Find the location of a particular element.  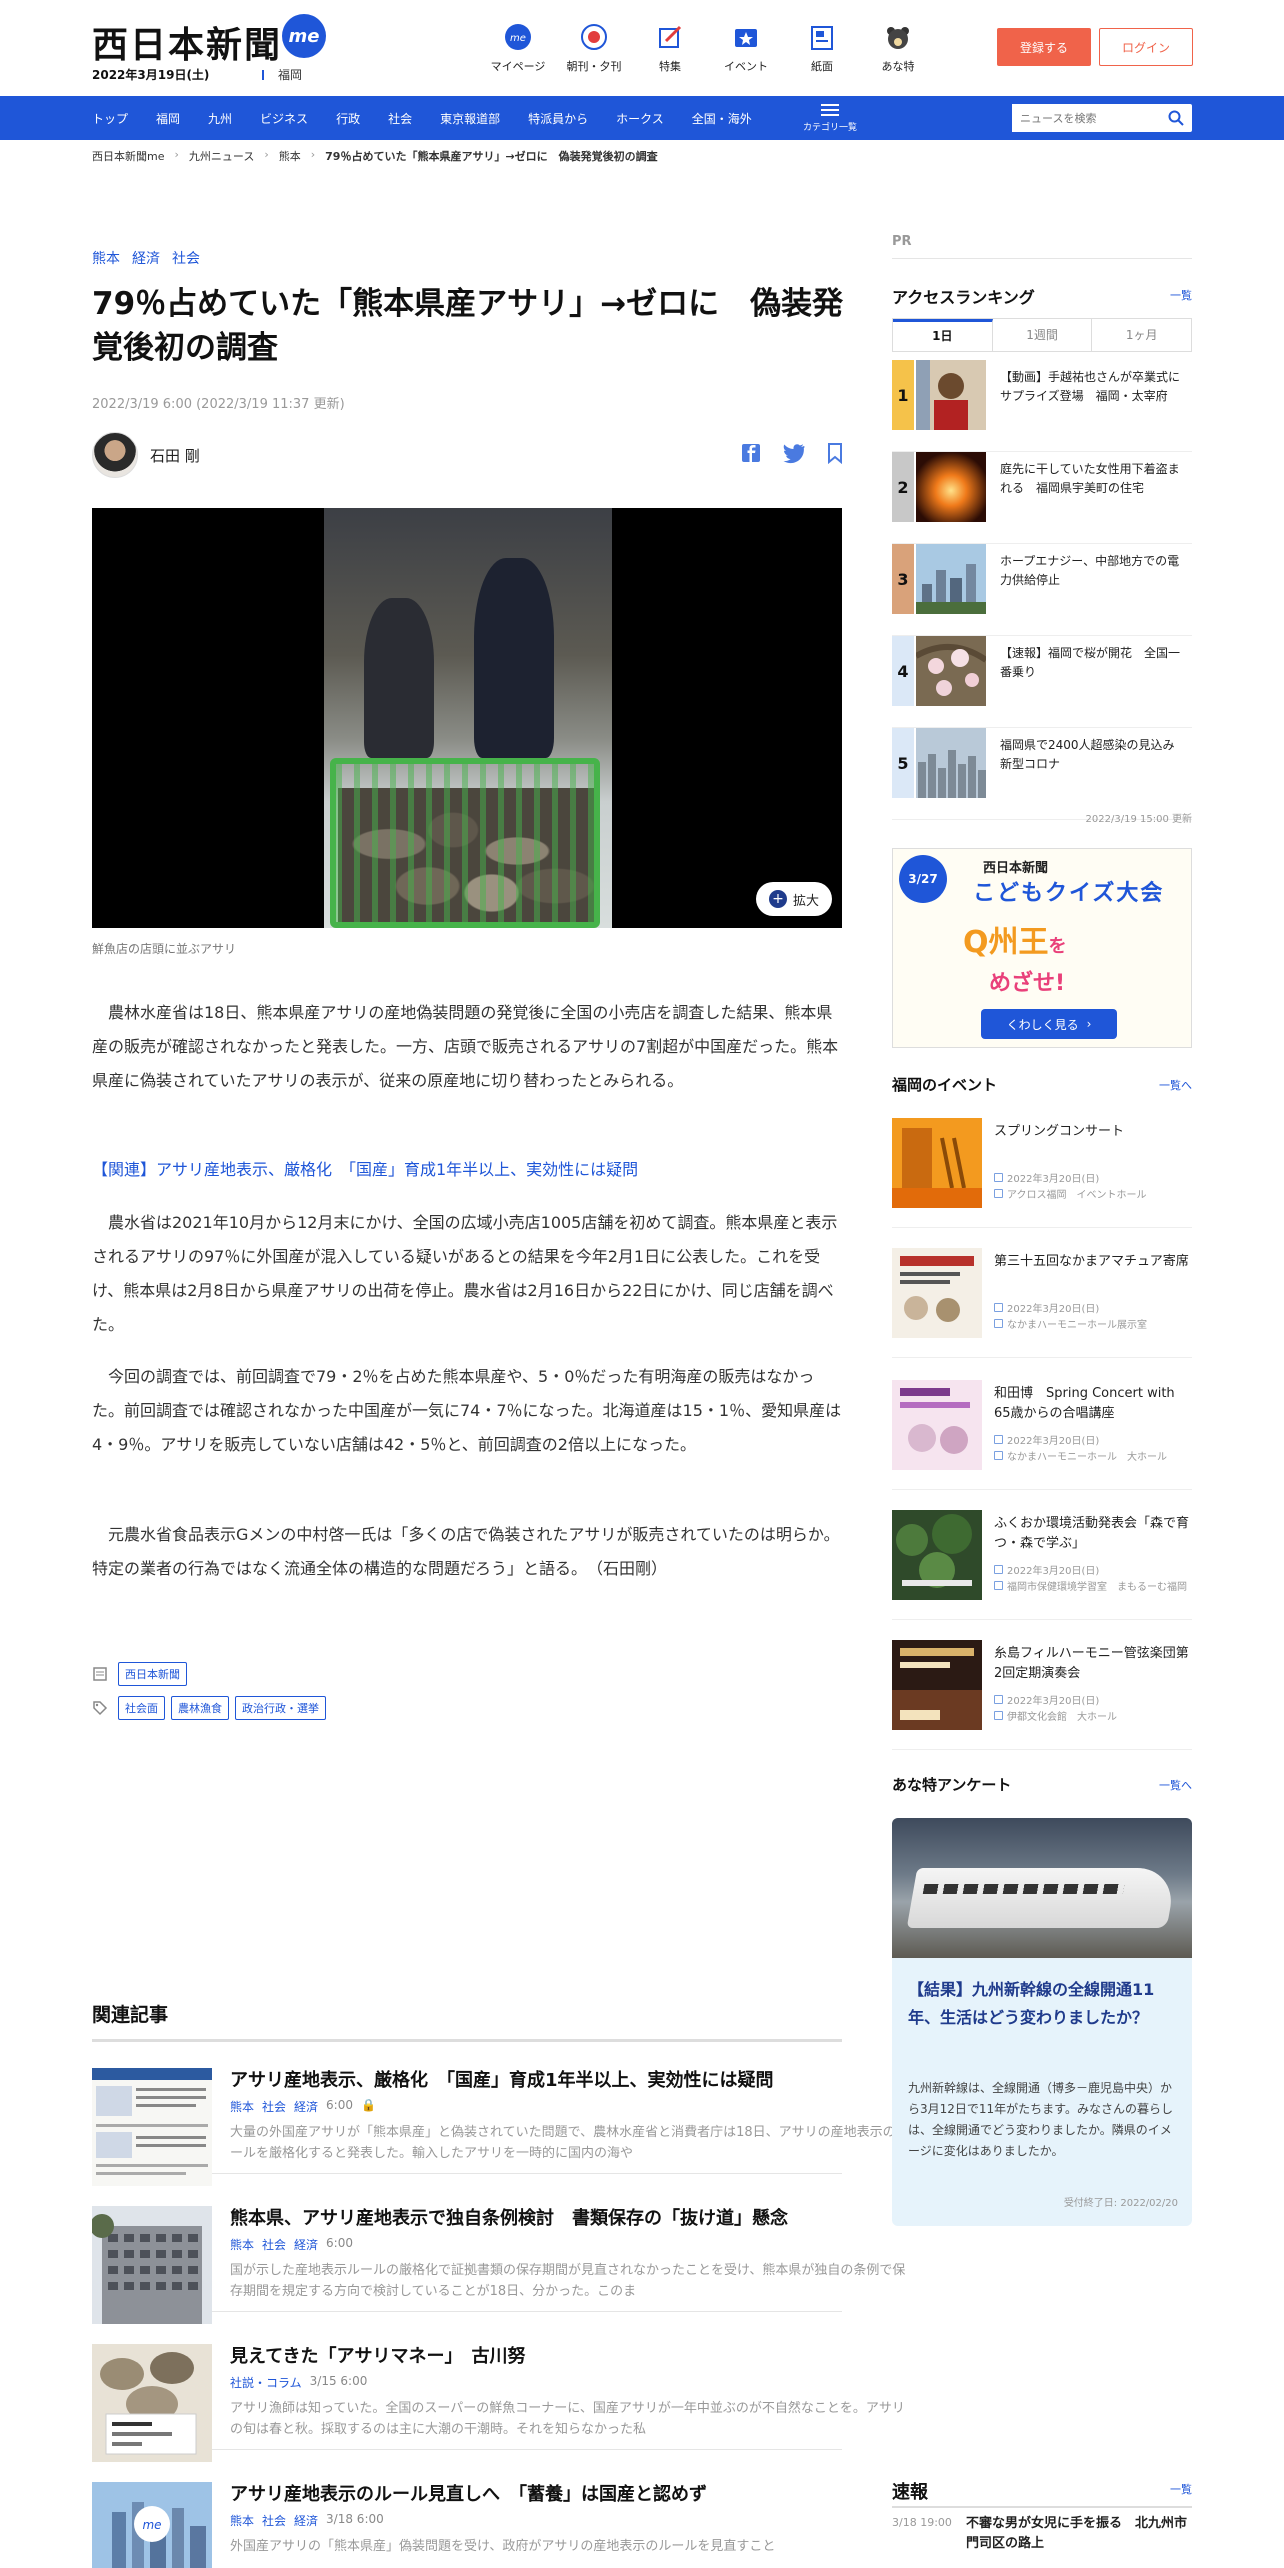

category-item: 社会 is located at coordinates (400, 118).